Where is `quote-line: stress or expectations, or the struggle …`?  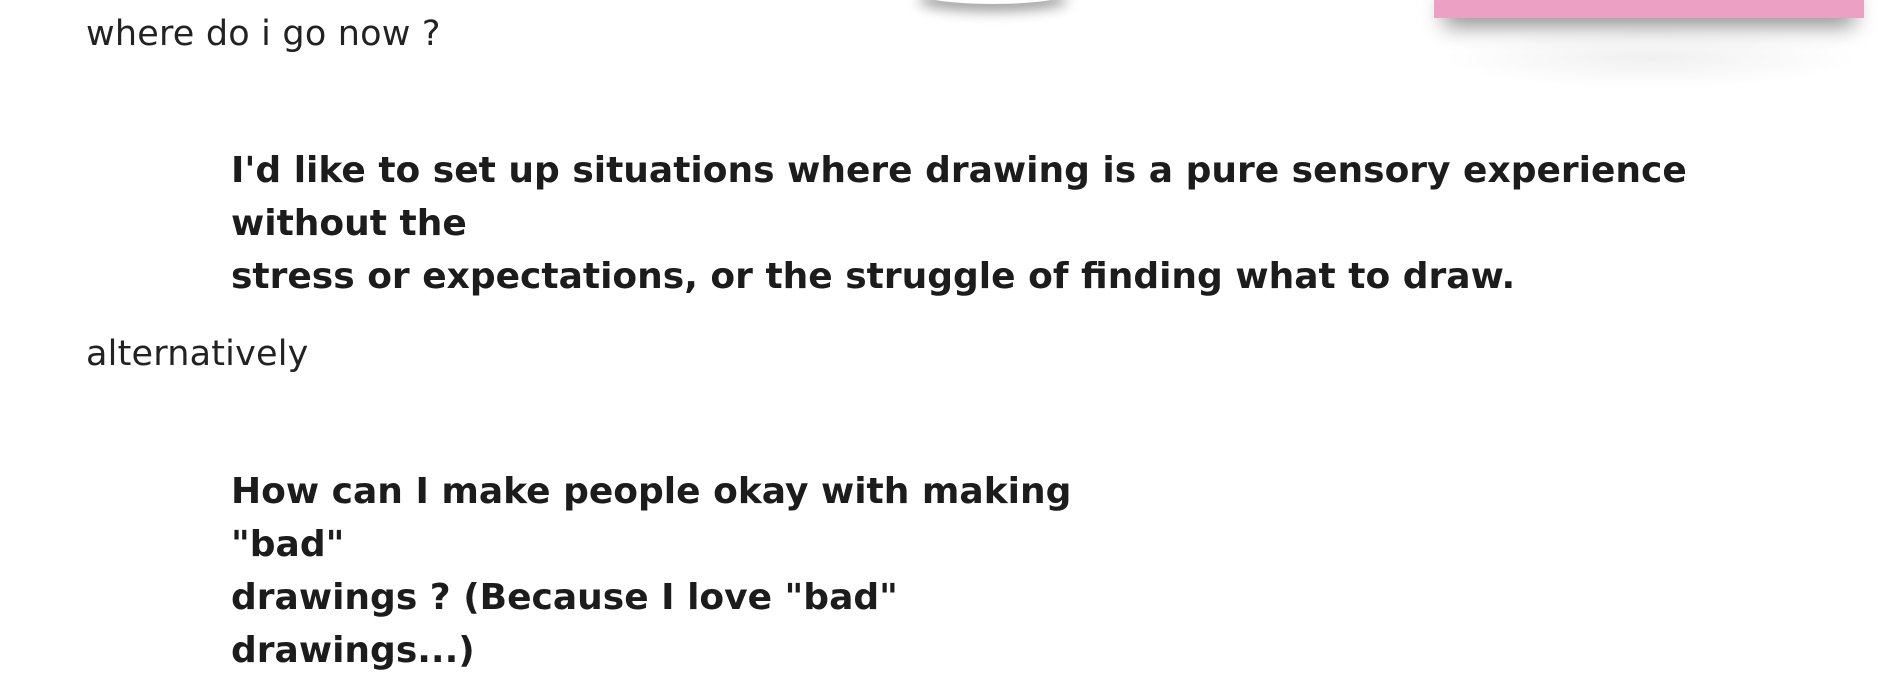
quote-line: stress or expectations, or the struggle … is located at coordinates (873, 276).